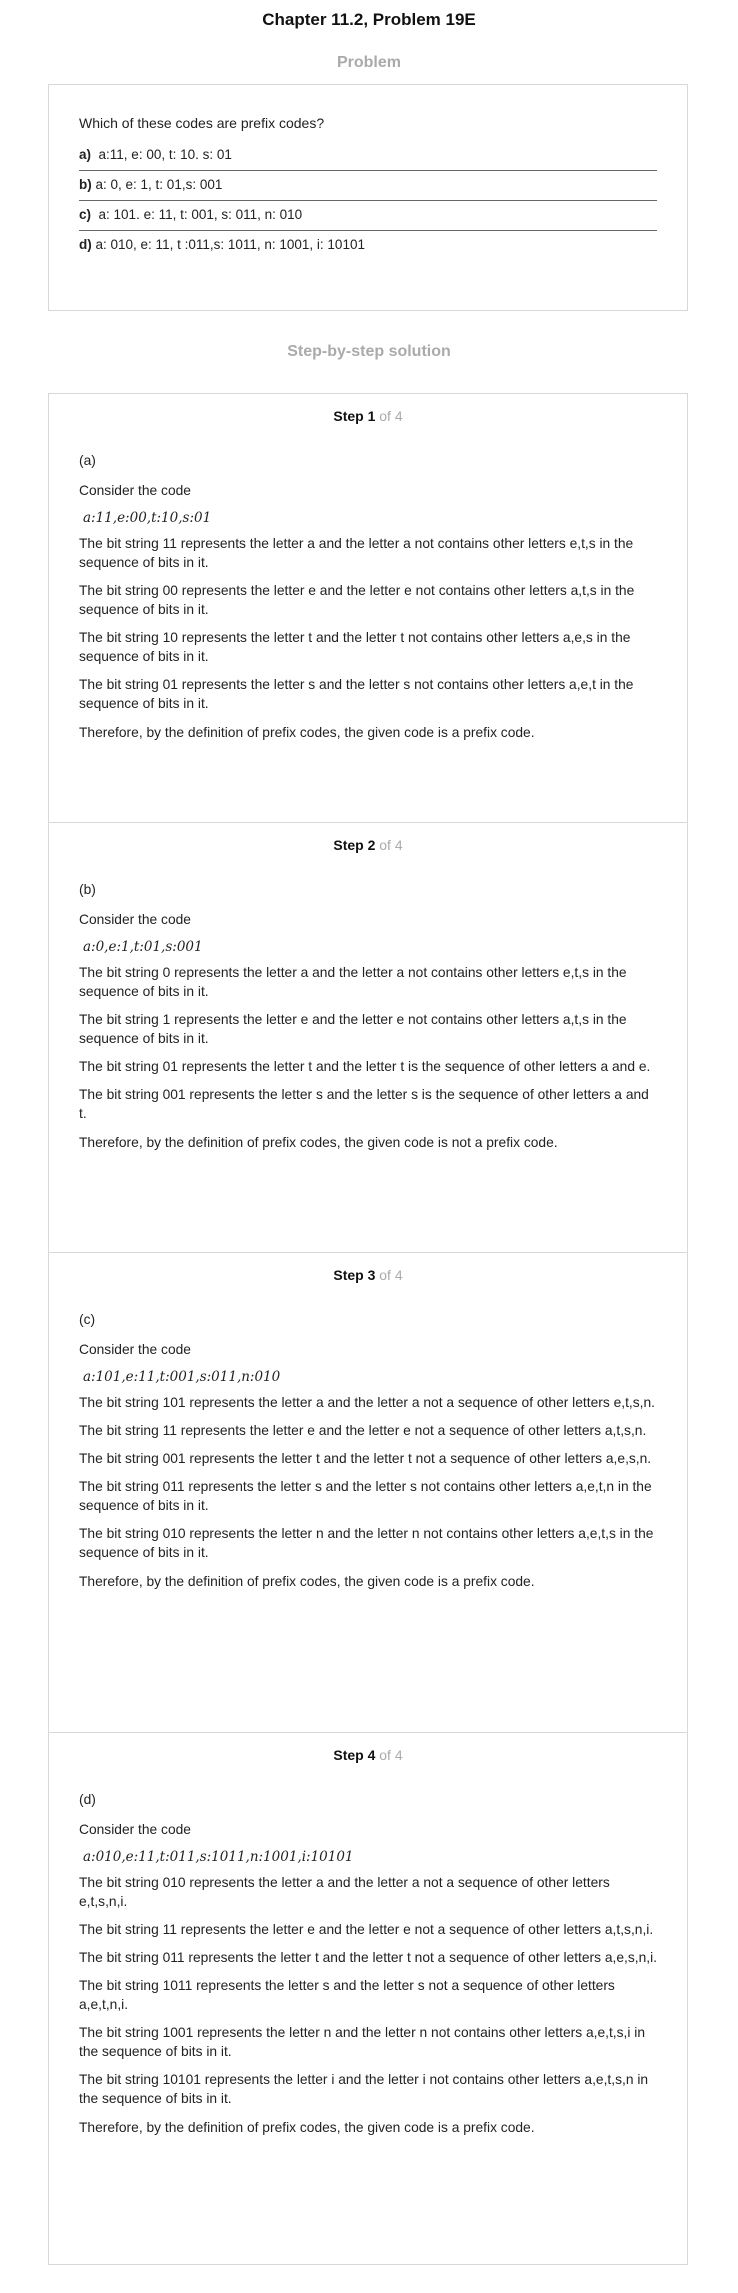  Describe the element at coordinates (369, 19) in the screenshot. I see `page-title: Chapter 11.2, Problem 19E` at that location.